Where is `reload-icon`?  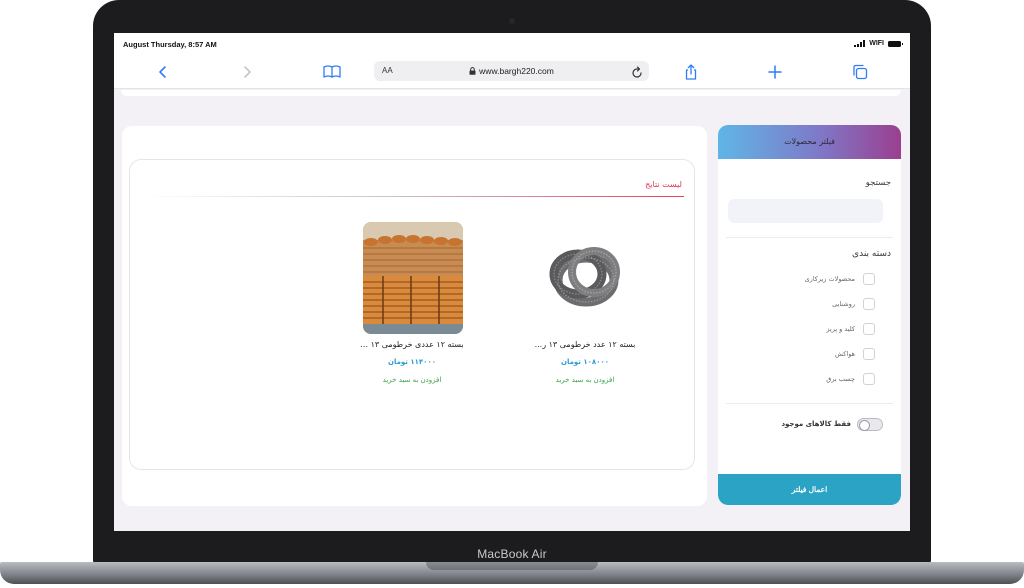
reload-icon is located at coordinates (637, 73).